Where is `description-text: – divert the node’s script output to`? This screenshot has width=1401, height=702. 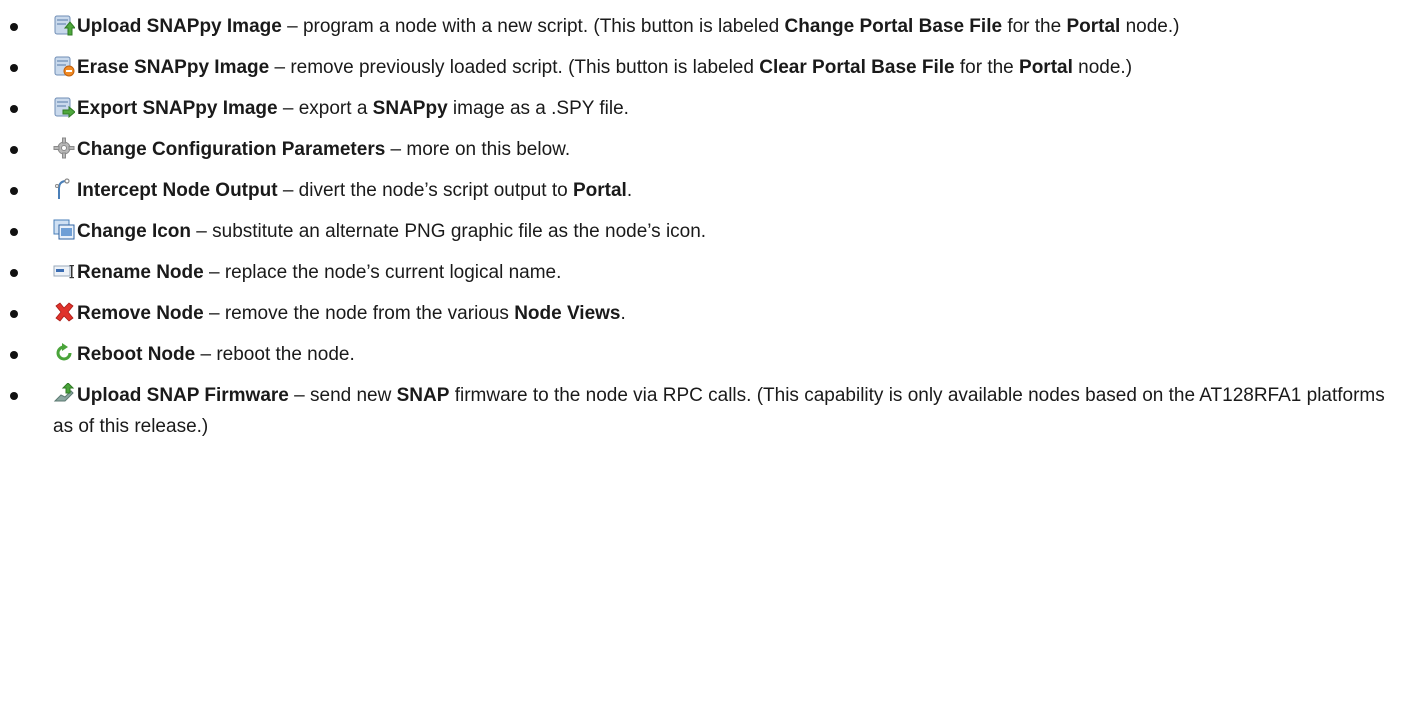
description-text: – divert the node’s script output to is located at coordinates (425, 190).